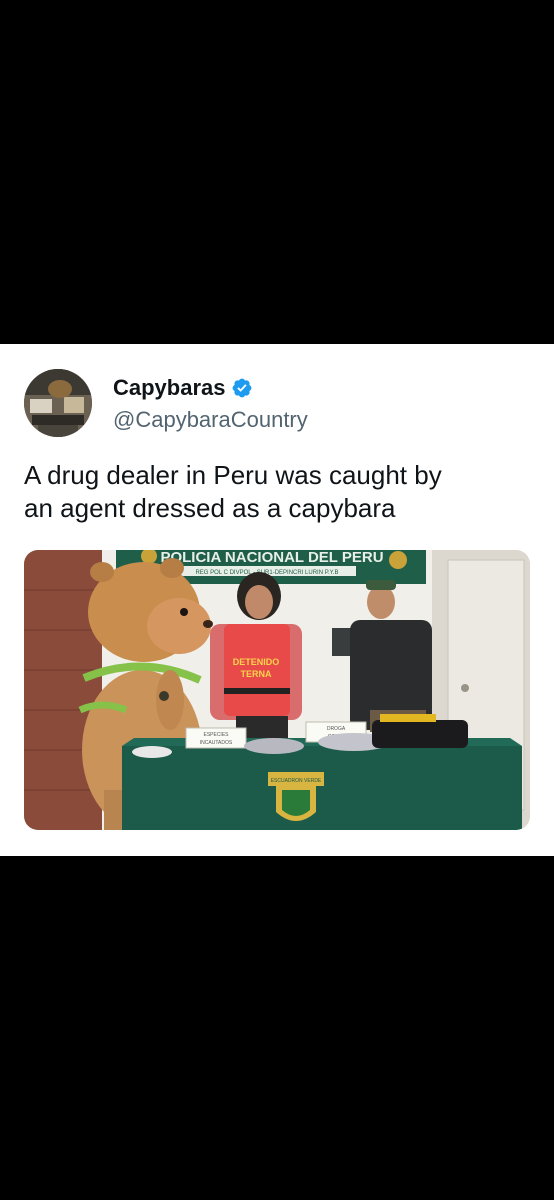  What do you see at coordinates (296, 781) in the screenshot?
I see `crest-label: ESCUADRON VERDE` at bounding box center [296, 781].